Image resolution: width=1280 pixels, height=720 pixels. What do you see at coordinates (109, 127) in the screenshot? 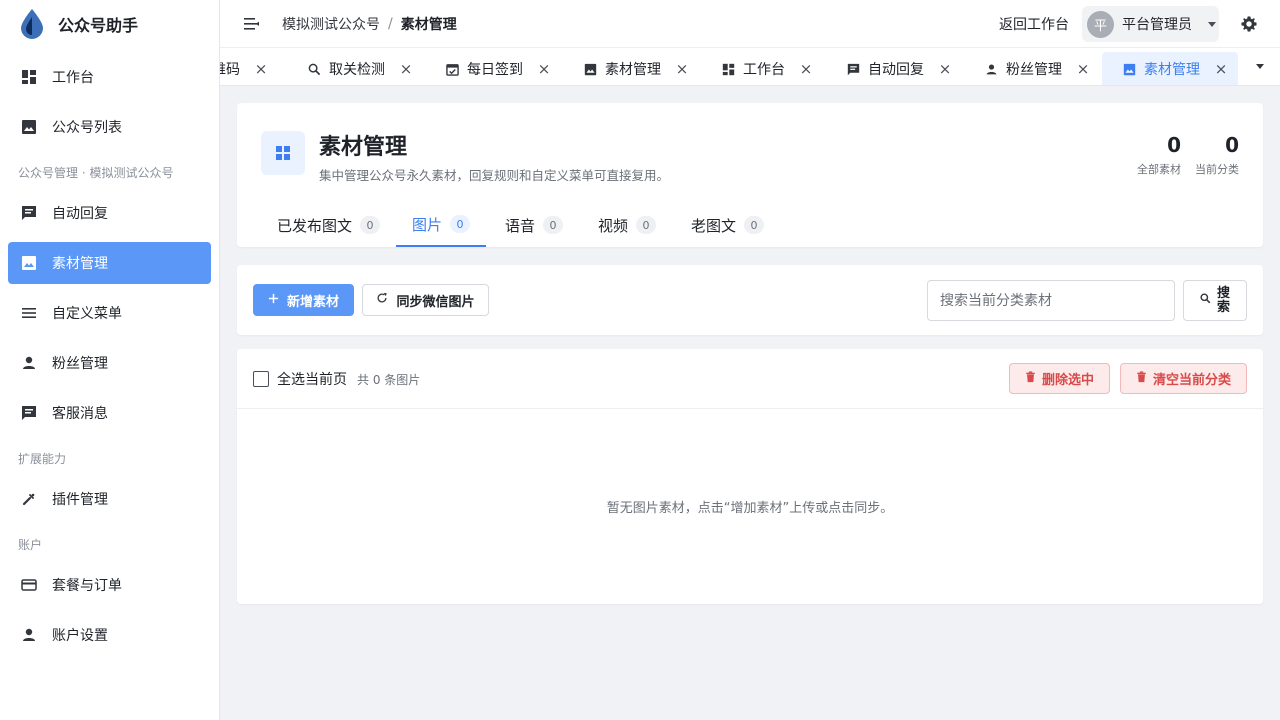
I see `sidebar-item-accounts: 公众号列表` at bounding box center [109, 127].